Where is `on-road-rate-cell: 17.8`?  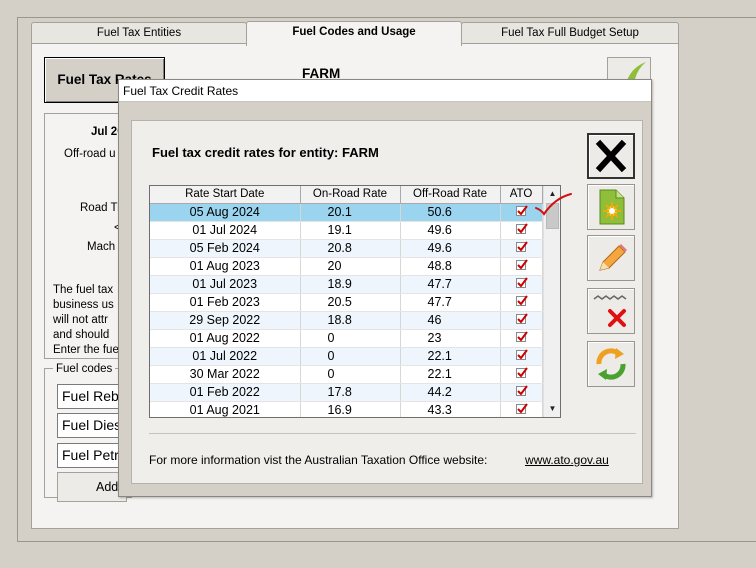
on-road-rate-cell: 17.8 is located at coordinates (350, 392).